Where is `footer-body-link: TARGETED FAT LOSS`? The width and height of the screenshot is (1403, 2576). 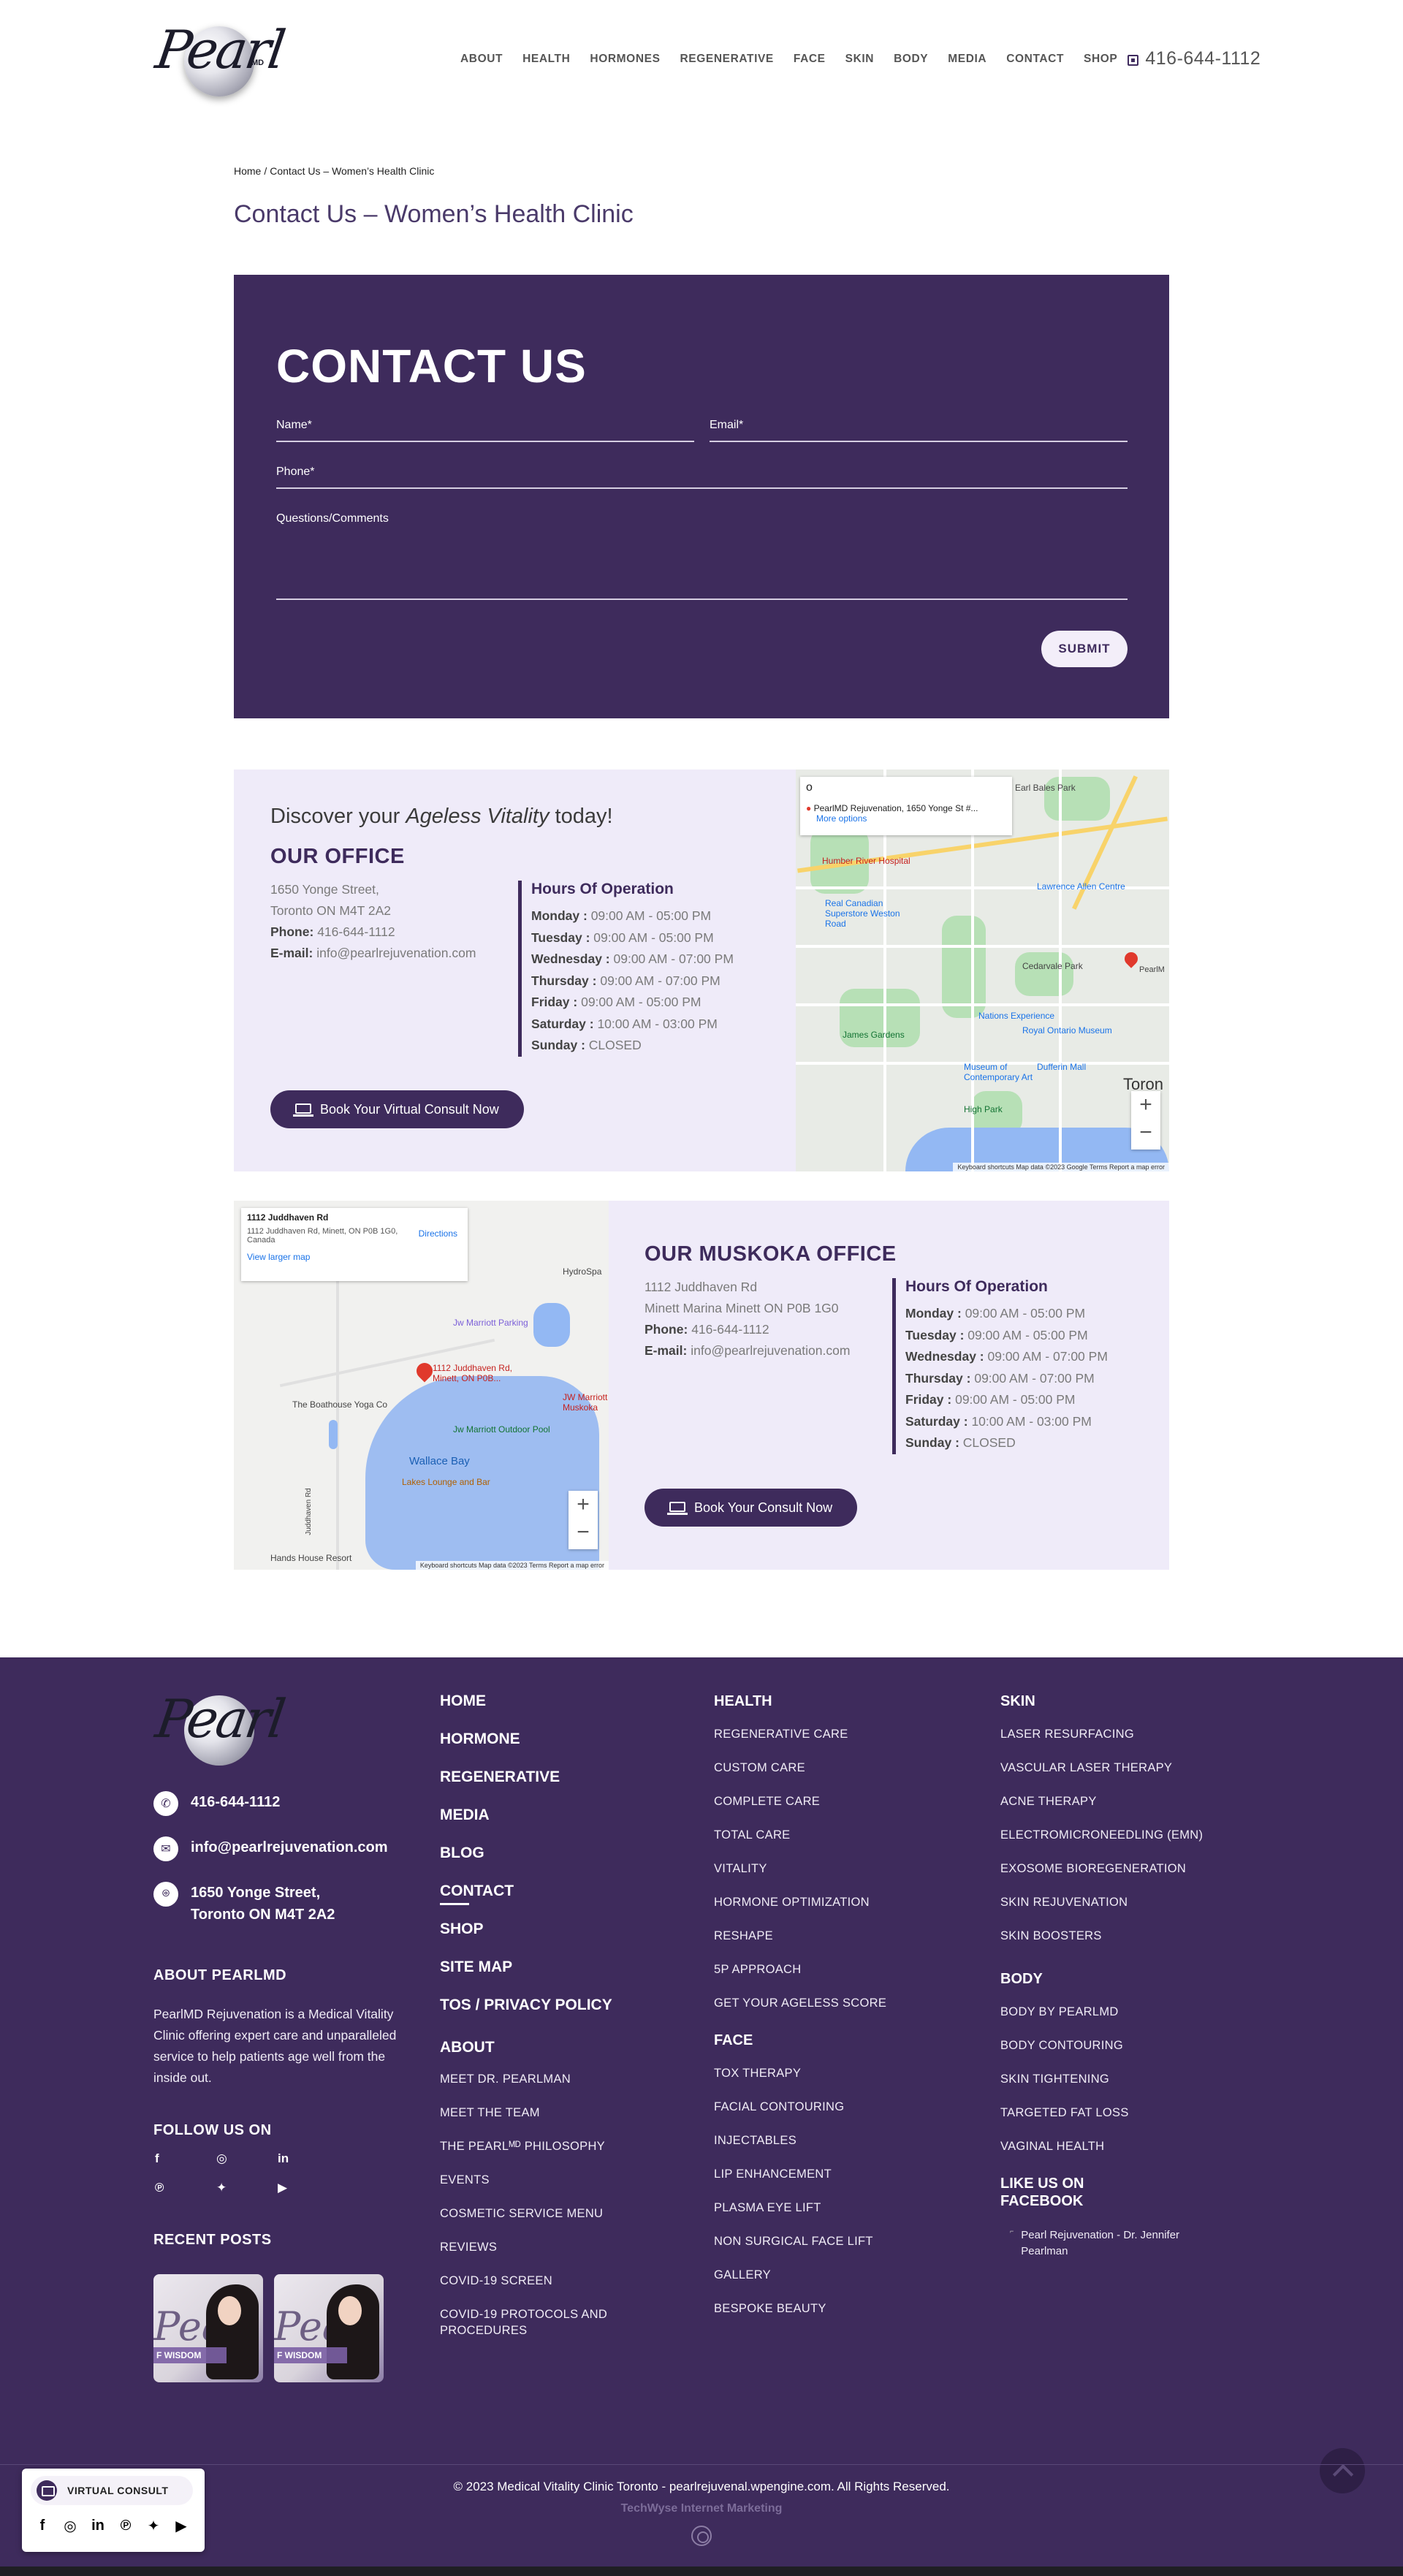
footer-body-link: TARGETED FAT LOSS is located at coordinates (1101, 2121).